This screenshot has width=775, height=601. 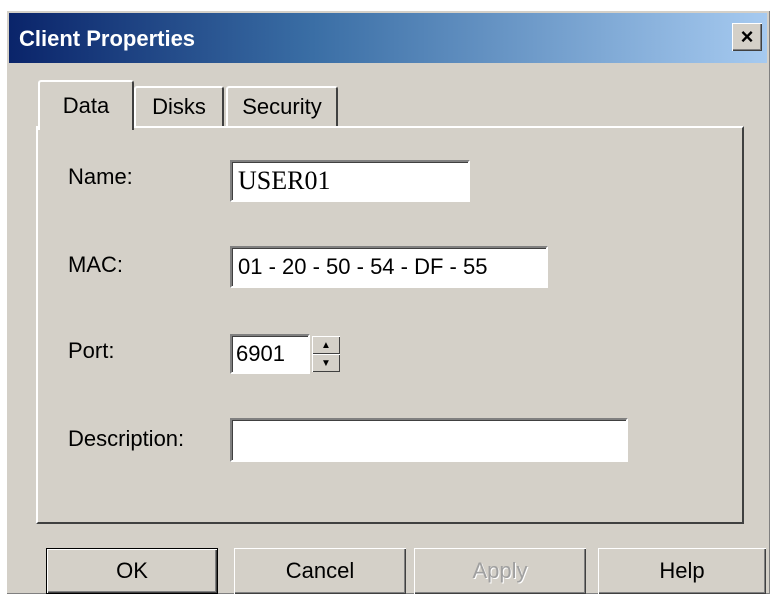 What do you see at coordinates (429, 440) in the screenshot?
I see `description-field` at bounding box center [429, 440].